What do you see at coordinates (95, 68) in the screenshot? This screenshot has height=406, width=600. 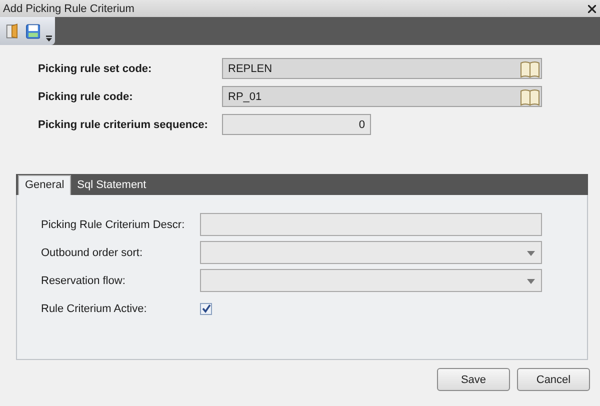 I see `field-label: Picking rule set code:` at bounding box center [95, 68].